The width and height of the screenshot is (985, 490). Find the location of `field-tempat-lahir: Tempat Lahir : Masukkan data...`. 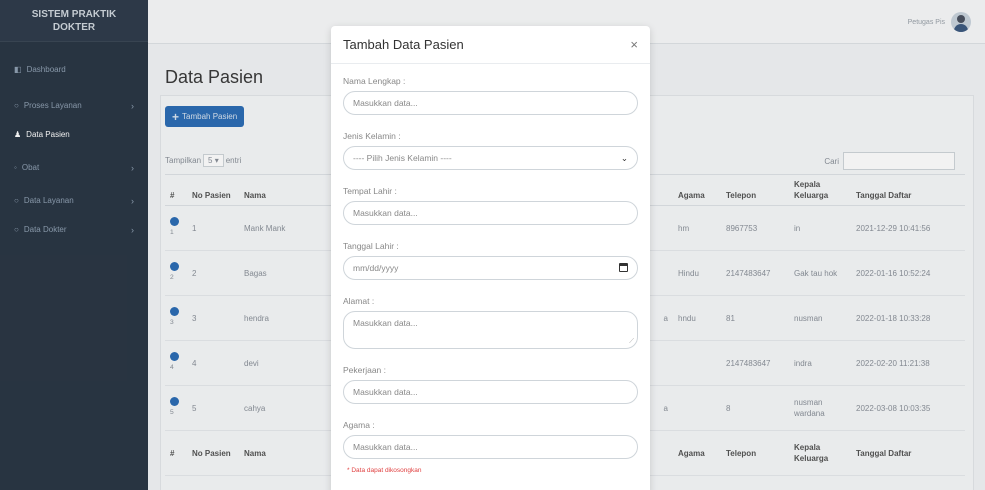

field-tempat-lahir: Tempat Lahir : Masukkan data... is located at coordinates (490, 205).